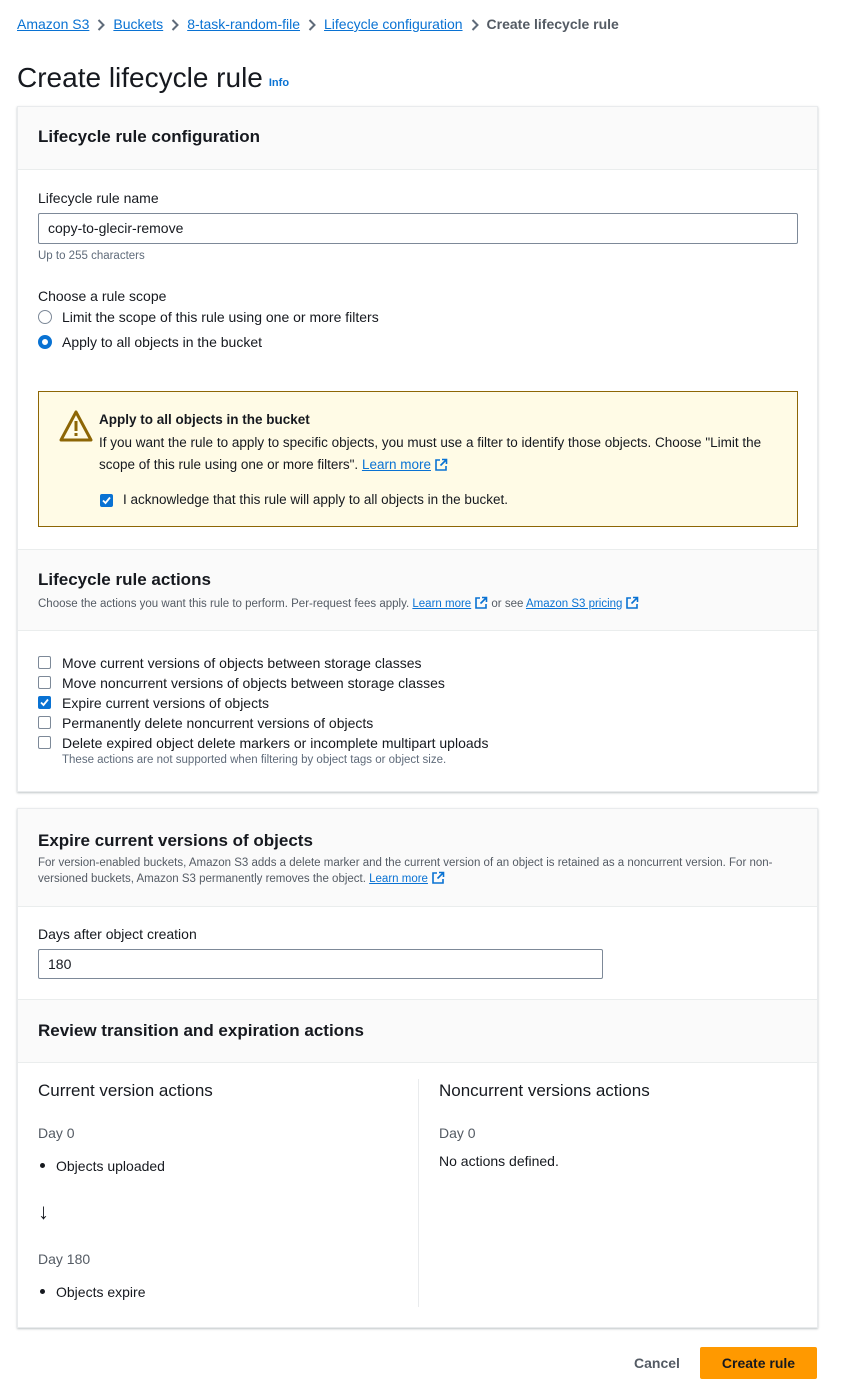 The width and height of the screenshot is (850, 1400). I want to click on cancel-button: Cancel, so click(657, 1363).